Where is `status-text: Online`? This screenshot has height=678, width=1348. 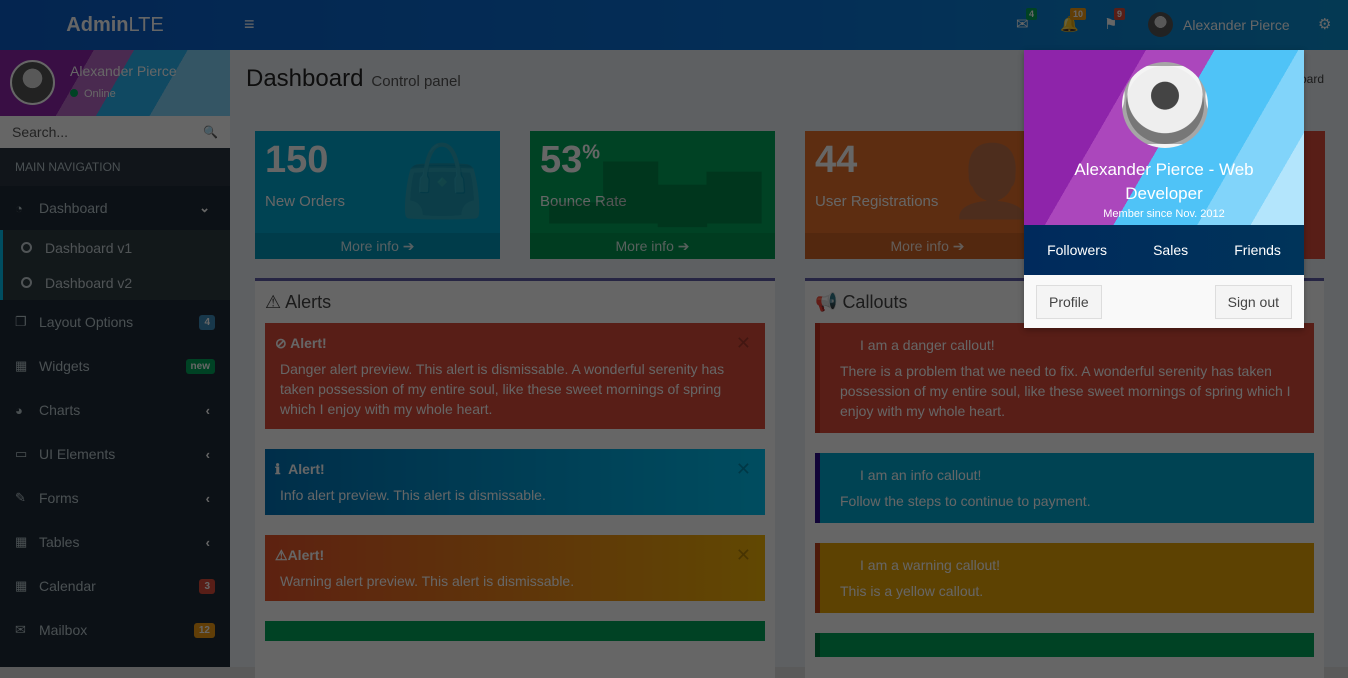
status-text: Online is located at coordinates (100, 94).